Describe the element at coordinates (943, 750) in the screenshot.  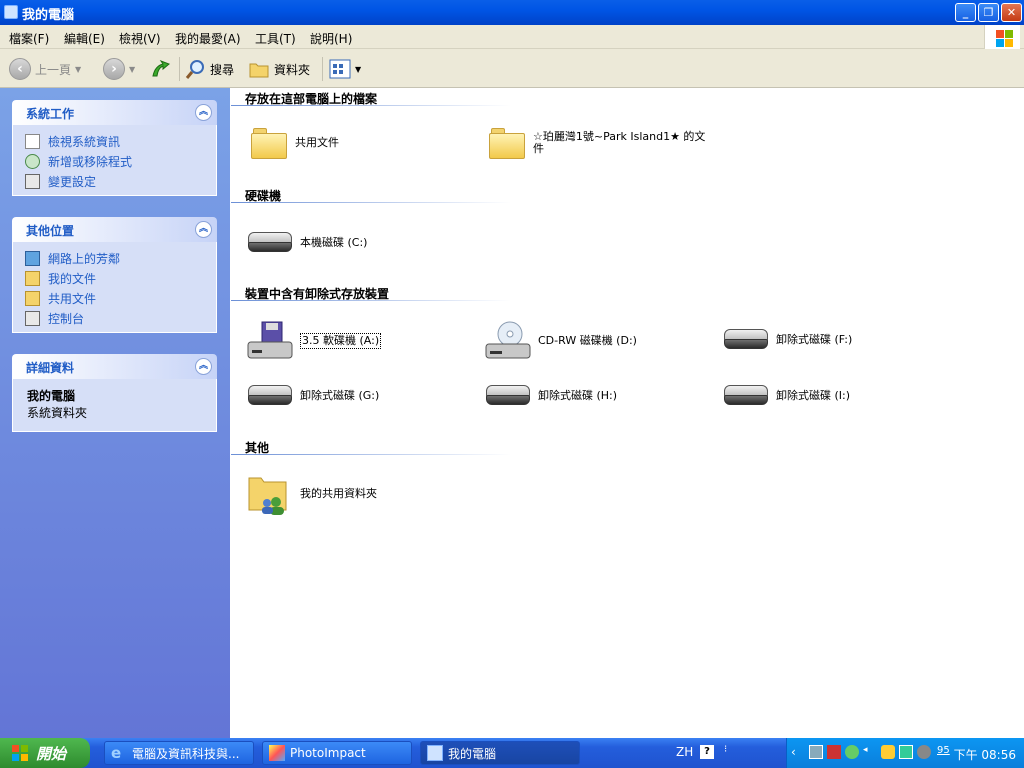
I see `tray-number: 95` at that location.